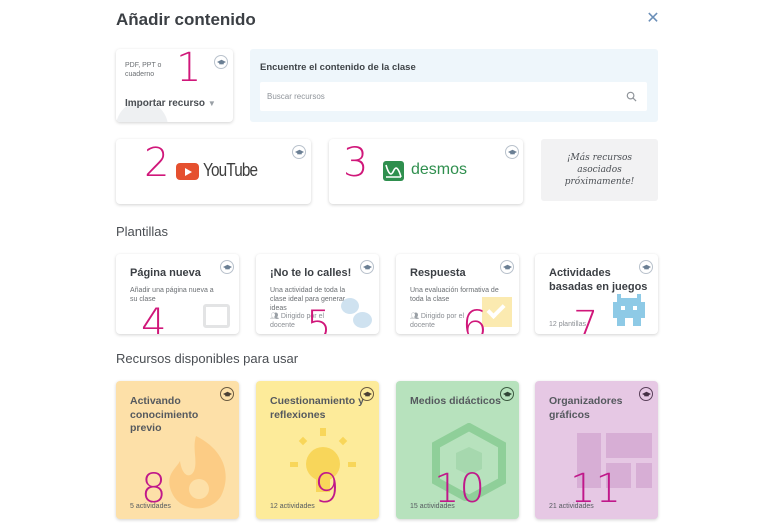  I want to click on annotation-number: 6, so click(475, 318).